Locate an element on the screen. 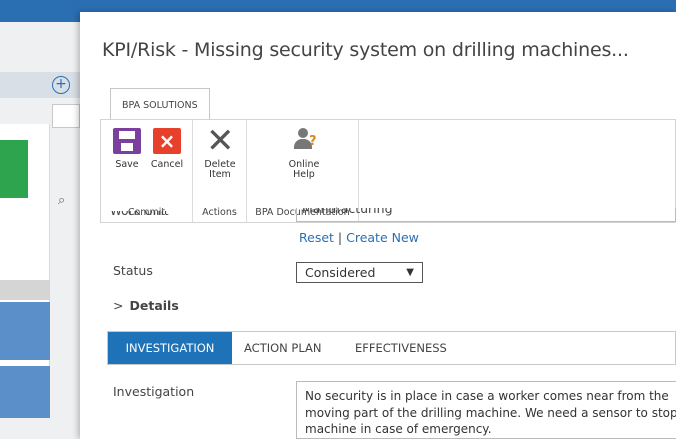 The height and width of the screenshot is (439, 676). save-icon is located at coordinates (127, 141).